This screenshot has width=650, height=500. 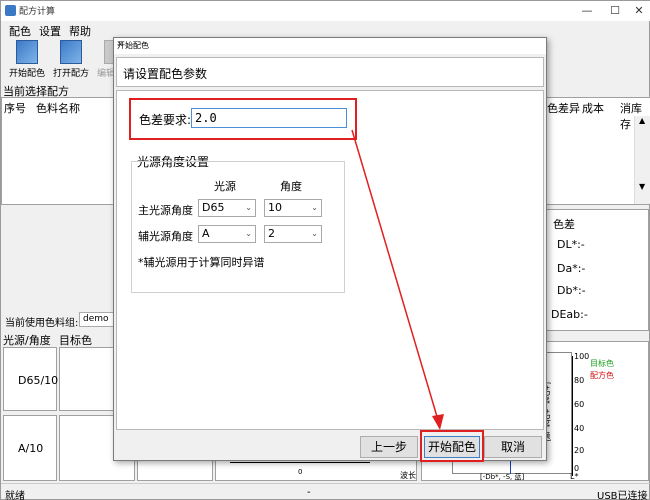 I want to click on color-diff-panel: 色差 DL*:- Da*:- Db*:- DEab:-, so click(x=597, y=270).